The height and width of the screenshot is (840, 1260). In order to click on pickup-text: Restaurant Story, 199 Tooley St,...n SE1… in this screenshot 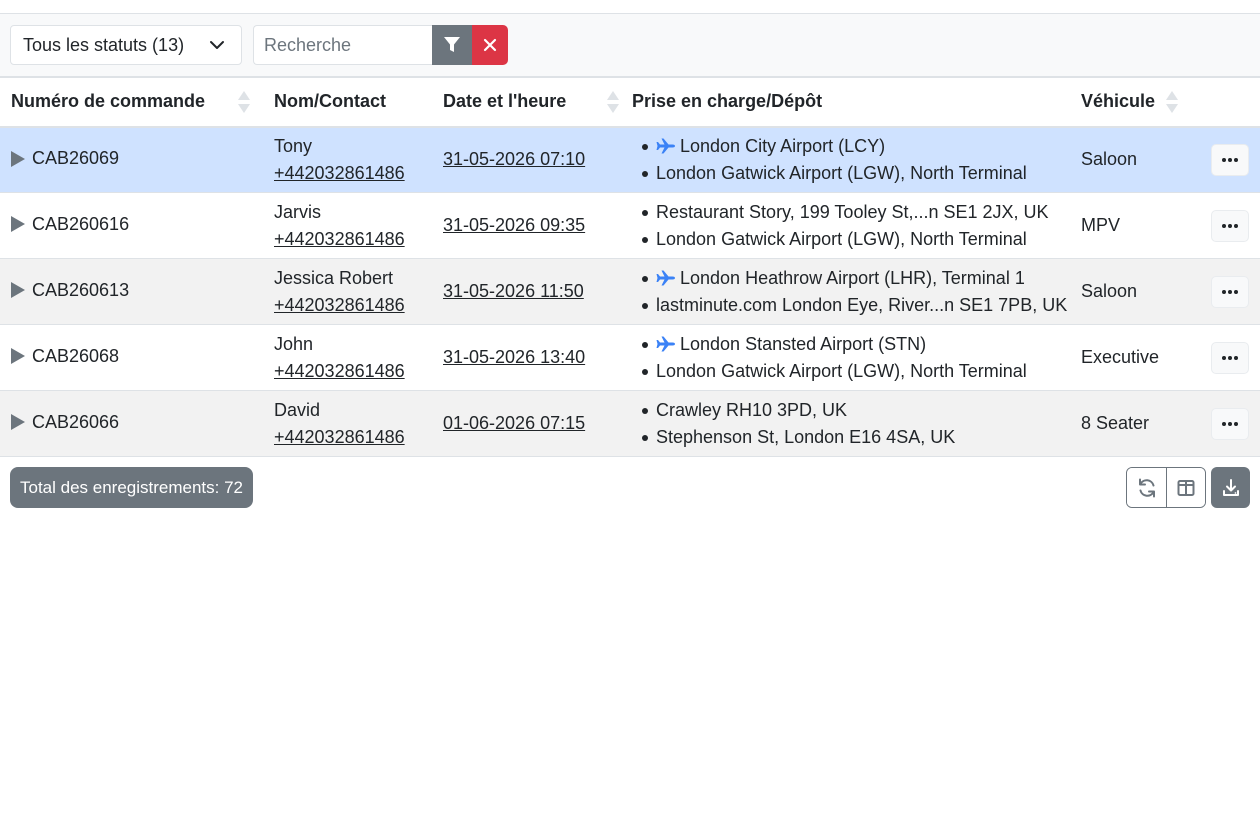, I will do `click(852, 211)`.